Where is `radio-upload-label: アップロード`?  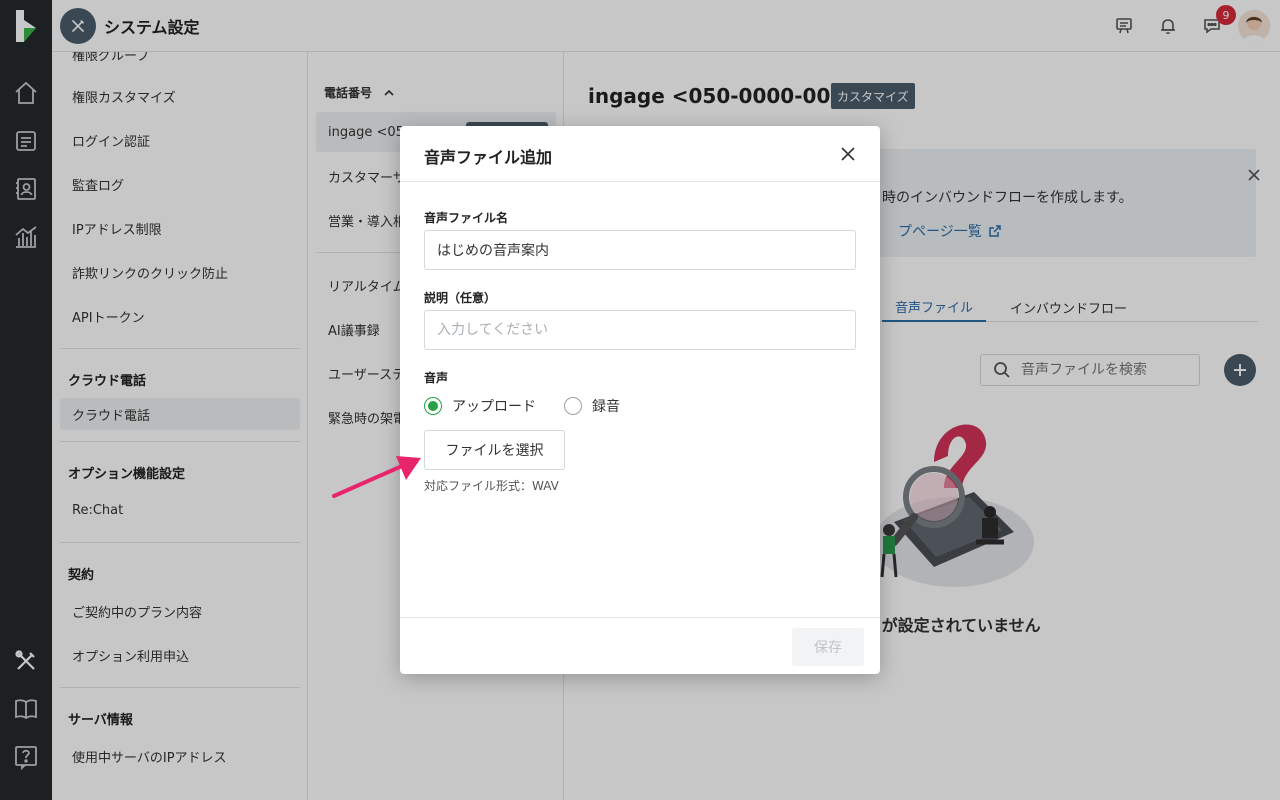
radio-upload-label: アップロード is located at coordinates (494, 407).